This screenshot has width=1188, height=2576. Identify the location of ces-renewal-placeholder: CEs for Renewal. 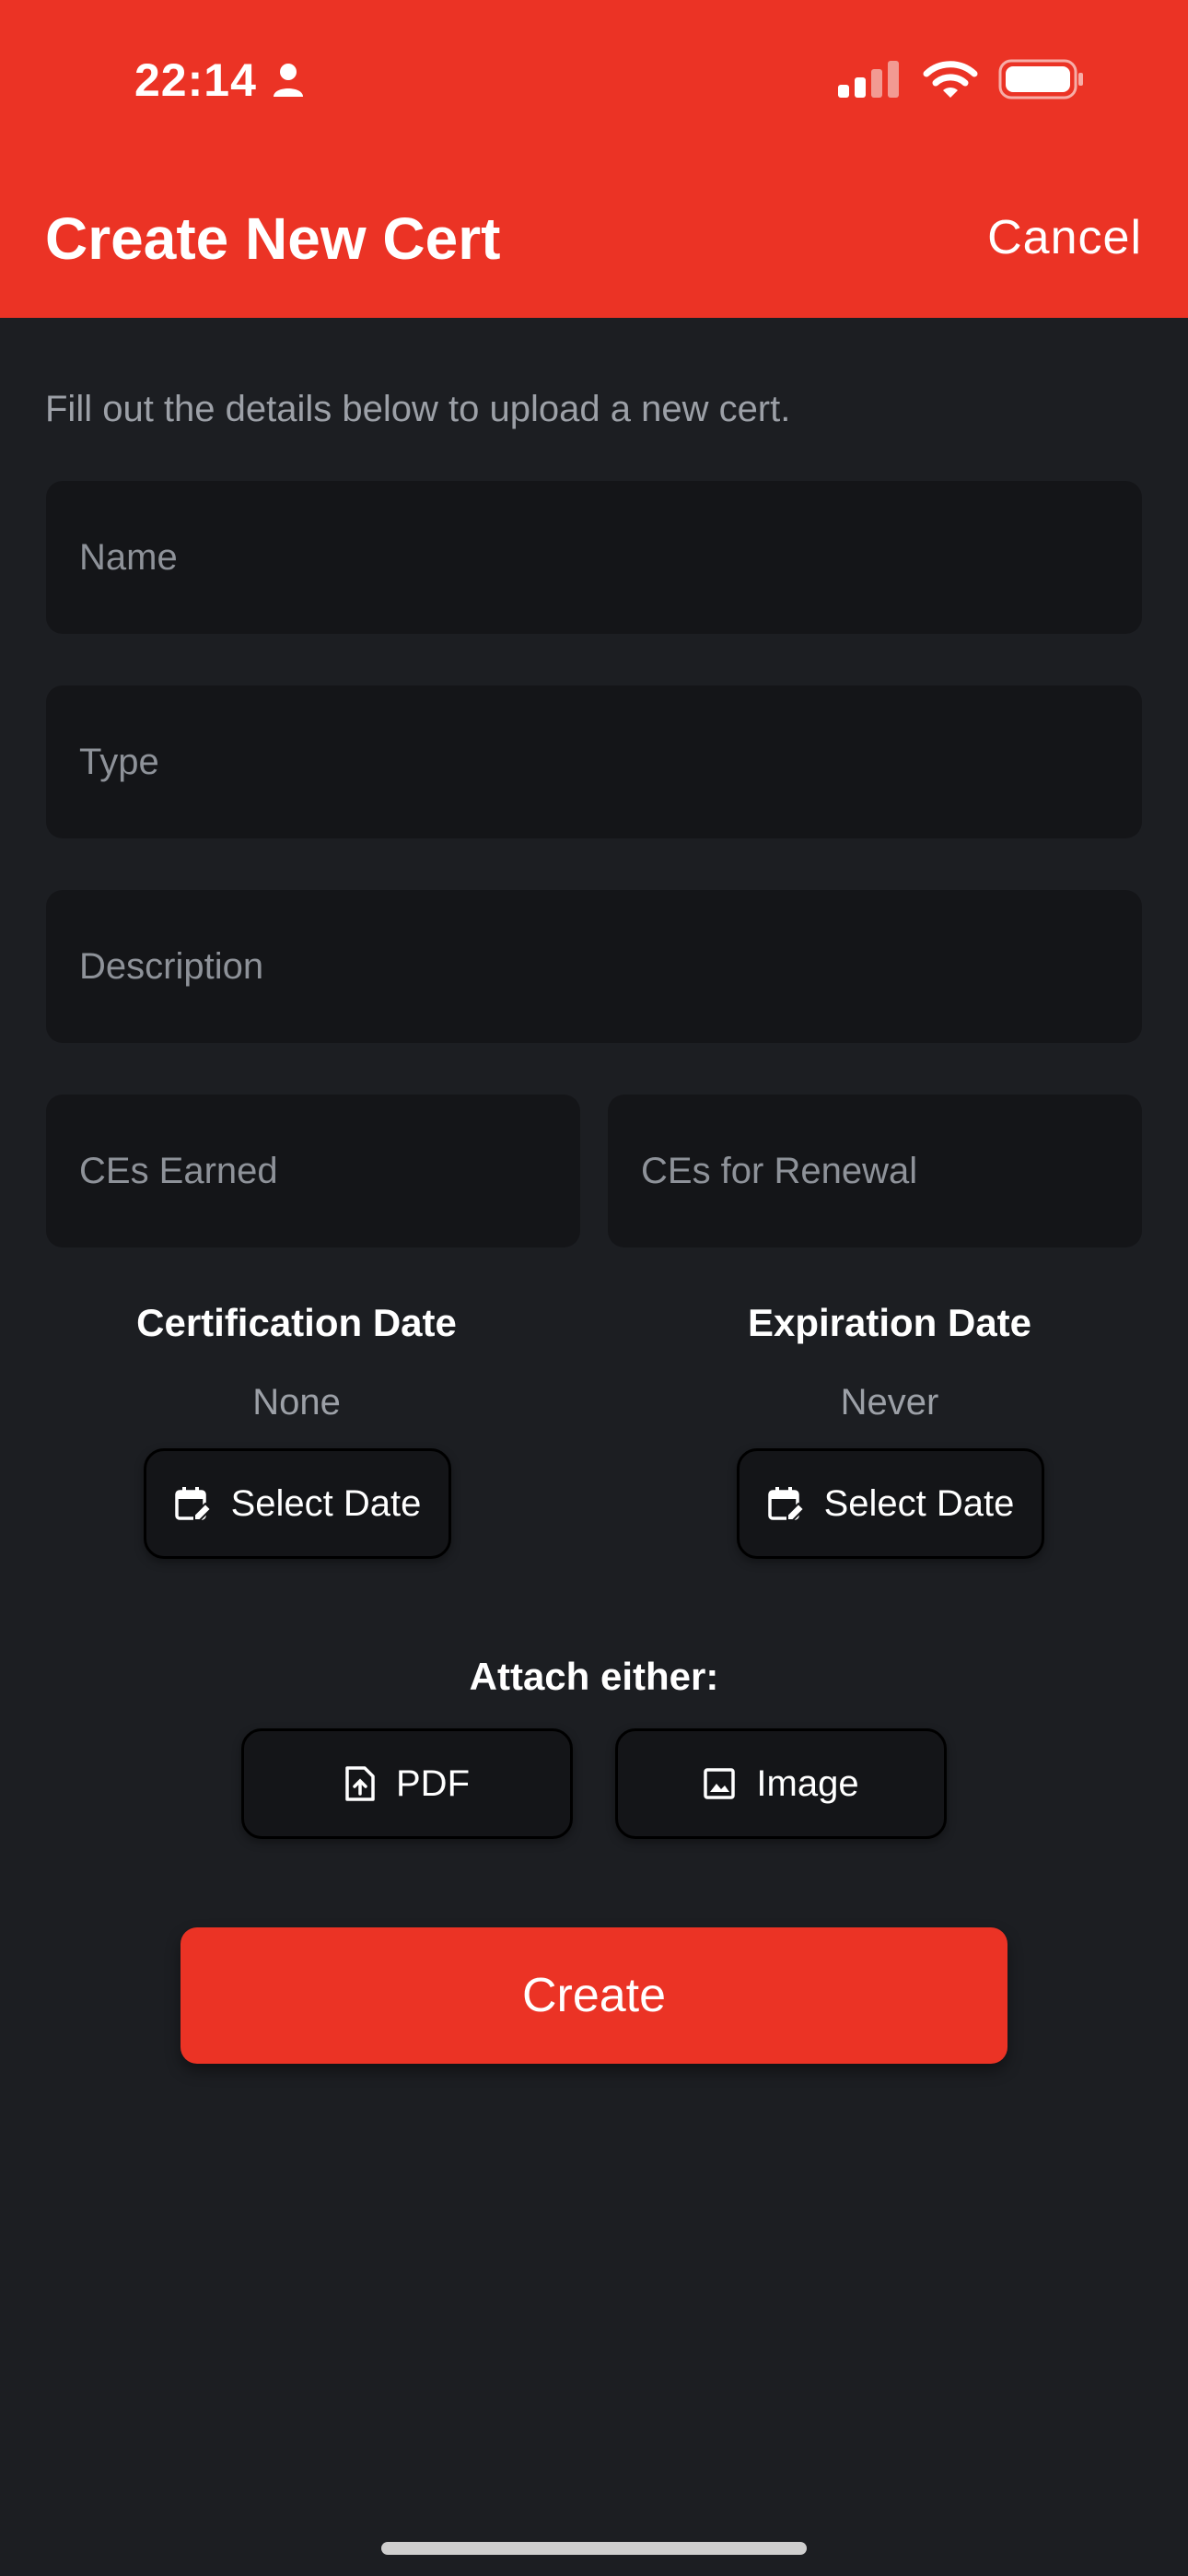
(779, 1170).